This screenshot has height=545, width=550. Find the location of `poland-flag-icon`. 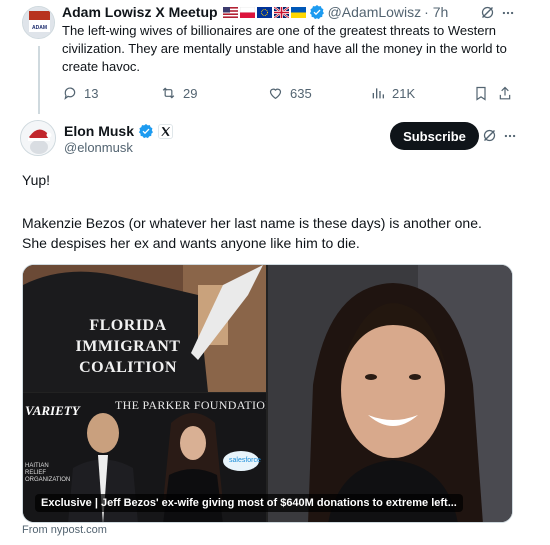

poland-flag-icon is located at coordinates (247, 12).